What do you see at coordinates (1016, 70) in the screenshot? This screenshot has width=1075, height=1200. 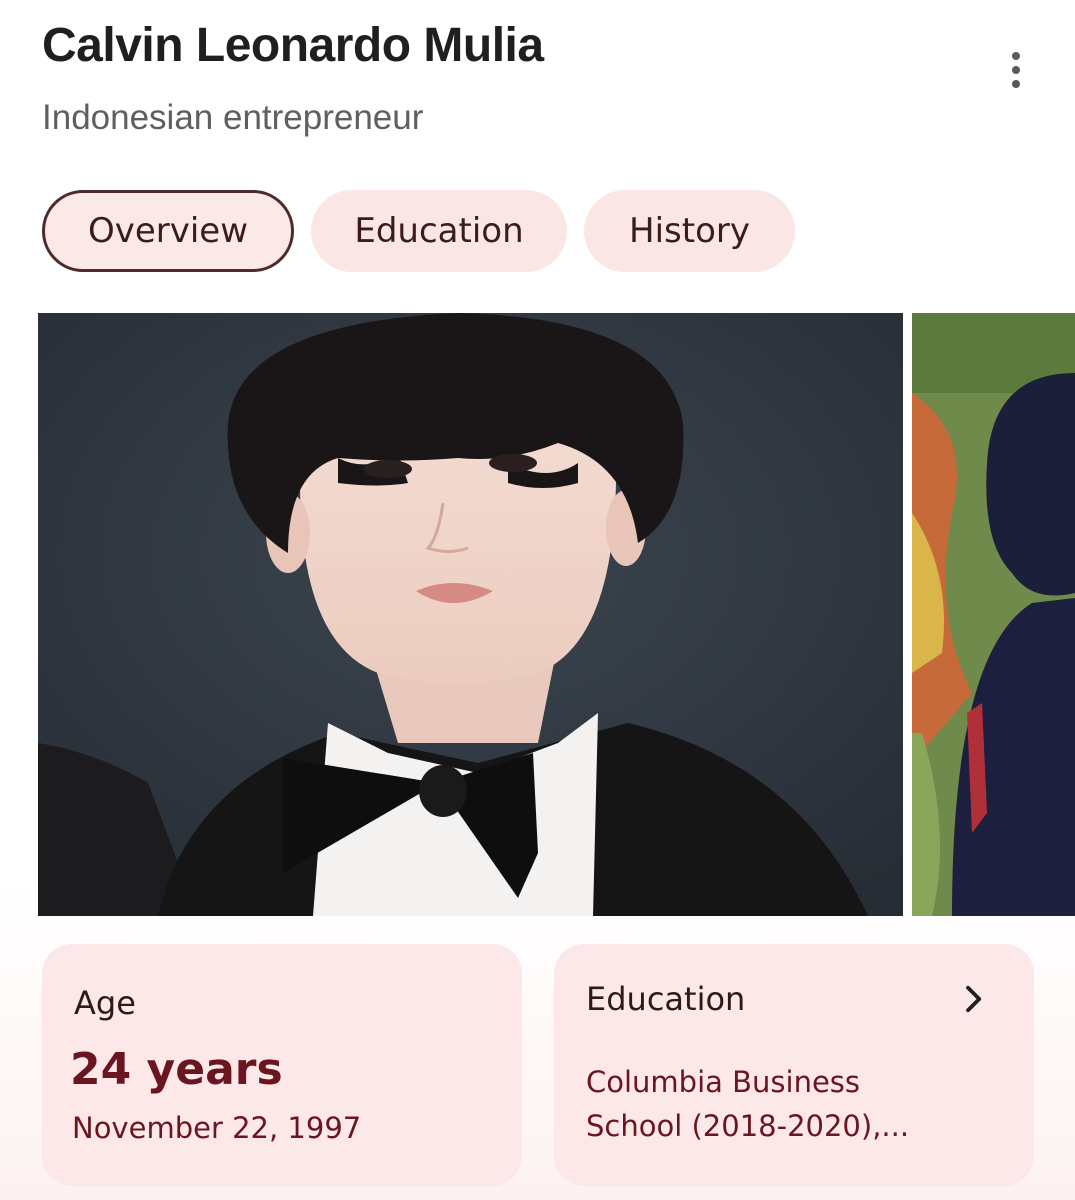 I see `more-vert-icon` at bounding box center [1016, 70].